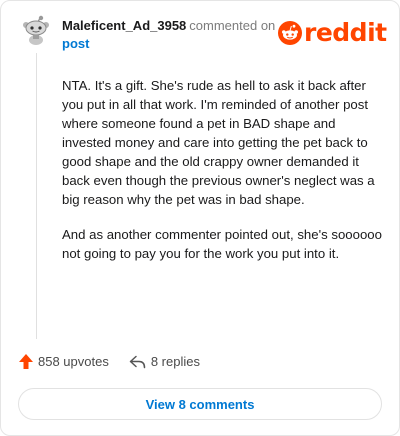  What do you see at coordinates (73, 361) in the screenshot?
I see `upvote-count: 858 upvotes` at bounding box center [73, 361].